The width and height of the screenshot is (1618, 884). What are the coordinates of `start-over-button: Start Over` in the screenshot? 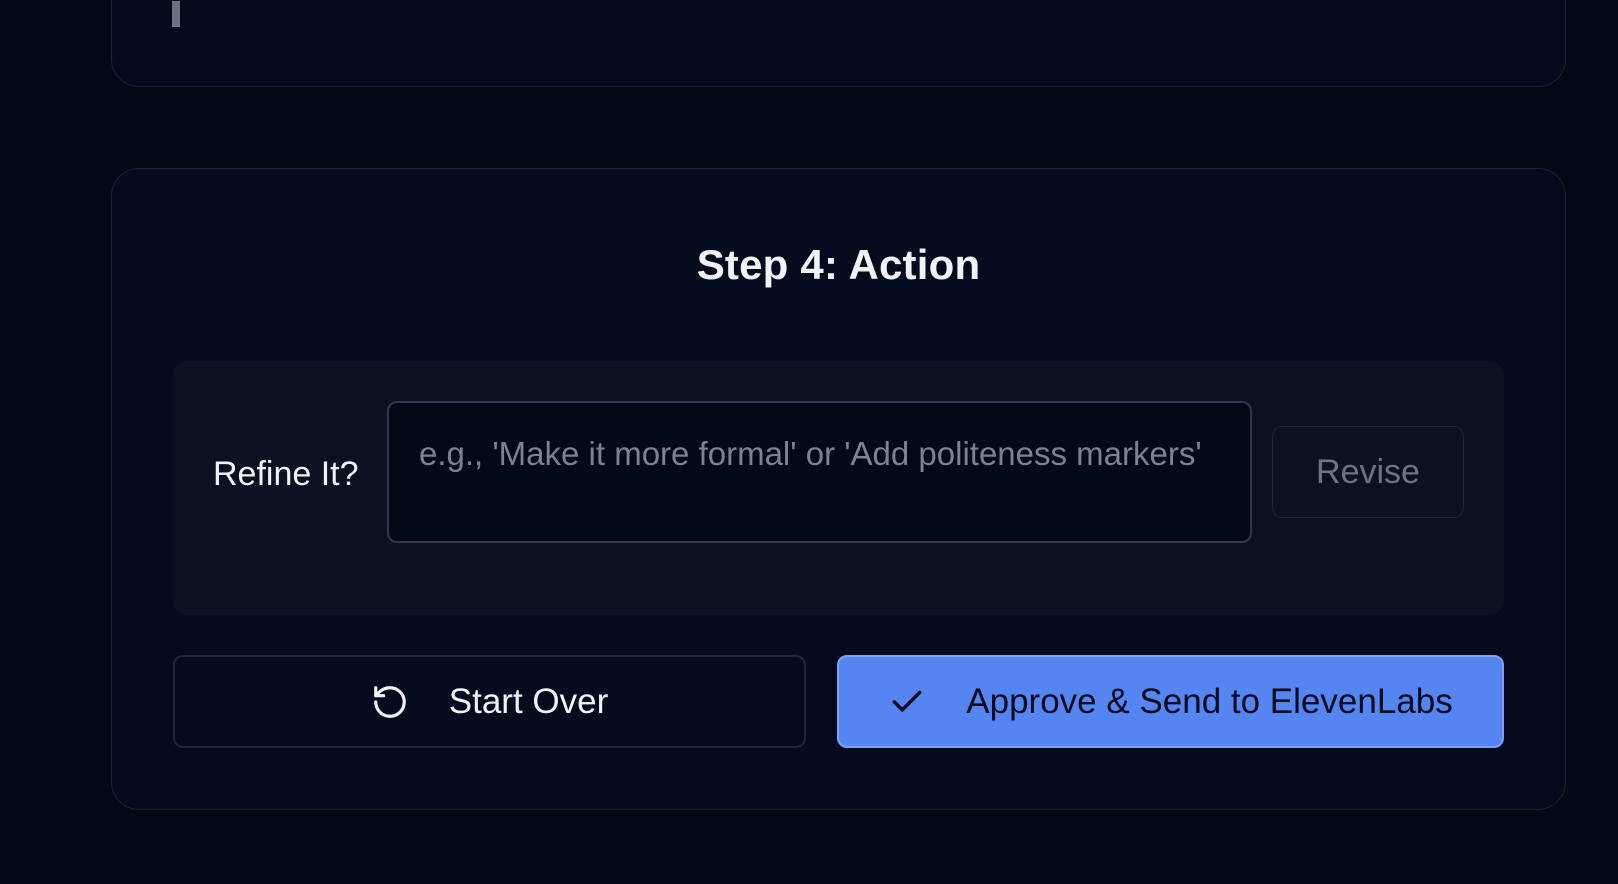 It's located at (489, 701).